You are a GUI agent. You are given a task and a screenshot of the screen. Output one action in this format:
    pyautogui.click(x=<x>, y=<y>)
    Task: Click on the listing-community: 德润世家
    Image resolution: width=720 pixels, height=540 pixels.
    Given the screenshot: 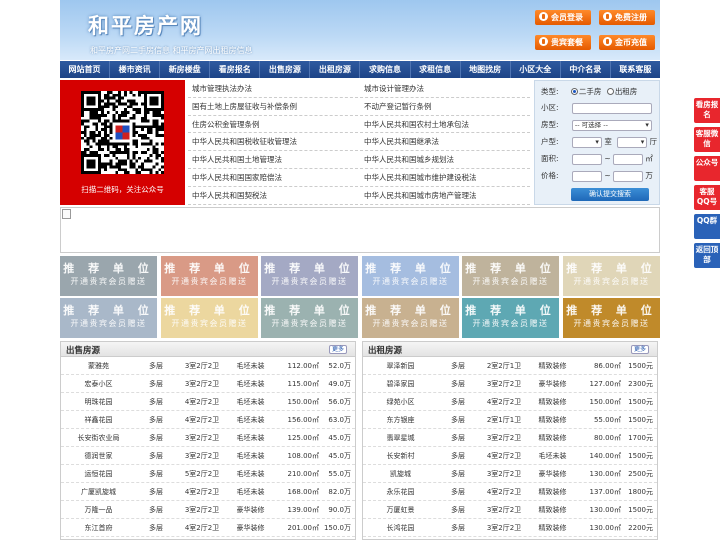 What is the action you would take?
    pyautogui.click(x=98, y=455)
    